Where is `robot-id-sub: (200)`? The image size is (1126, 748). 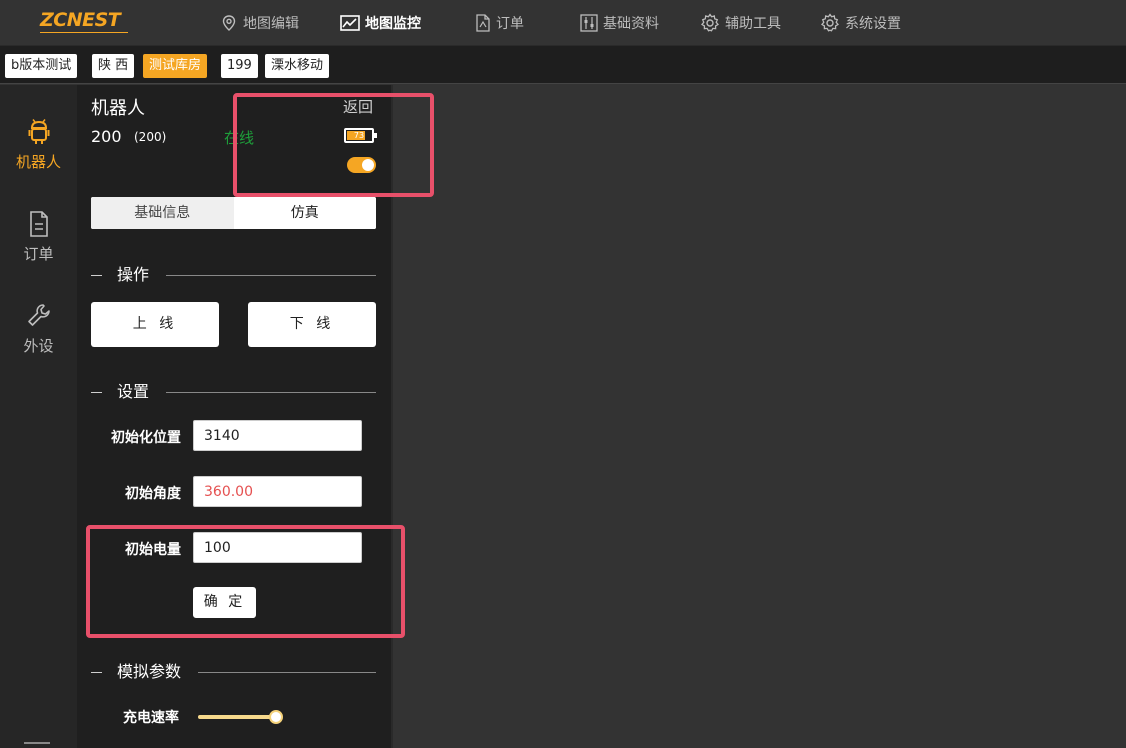 robot-id-sub: (200) is located at coordinates (150, 137).